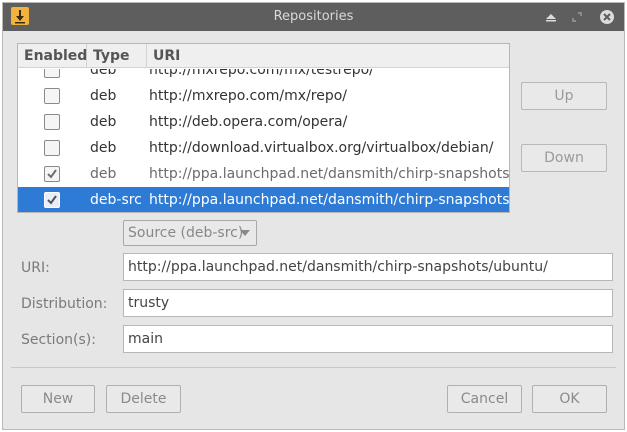 This screenshot has height=432, width=627. Describe the element at coordinates (564, 96) in the screenshot. I see `up-button: Up` at that location.